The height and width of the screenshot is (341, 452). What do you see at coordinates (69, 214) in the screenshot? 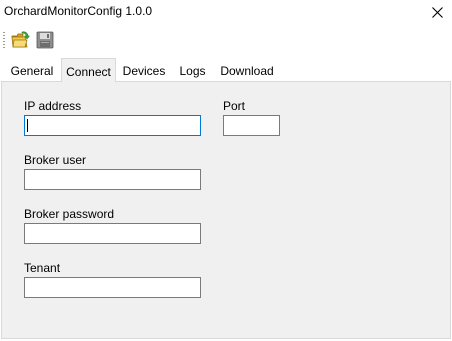
I see `broker-password-label: Broker password` at bounding box center [69, 214].